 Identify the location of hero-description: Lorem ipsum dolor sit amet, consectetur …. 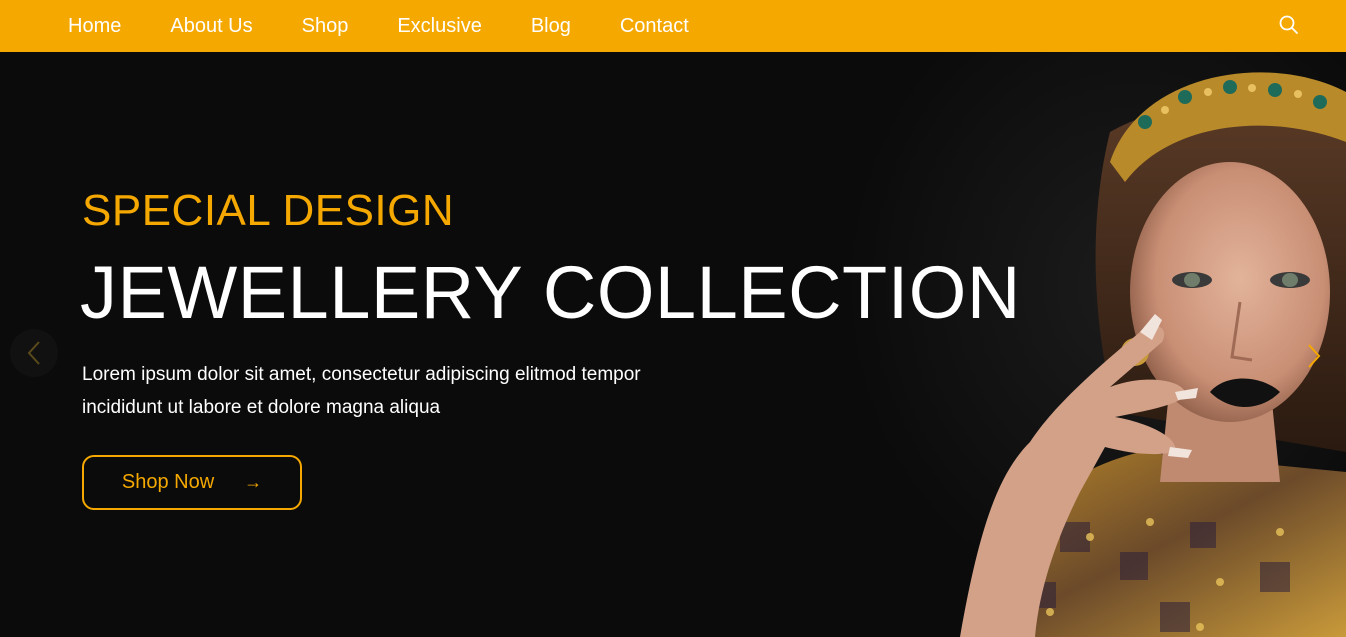
(392, 391).